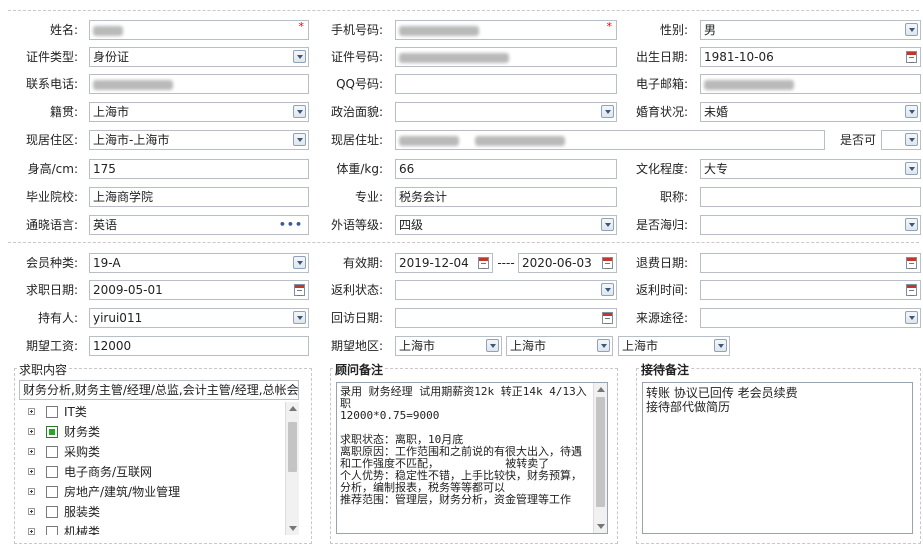 The image size is (923, 546). Describe the element at coordinates (199, 290) in the screenshot. I see `job-date-input: 2009-05-01` at that location.